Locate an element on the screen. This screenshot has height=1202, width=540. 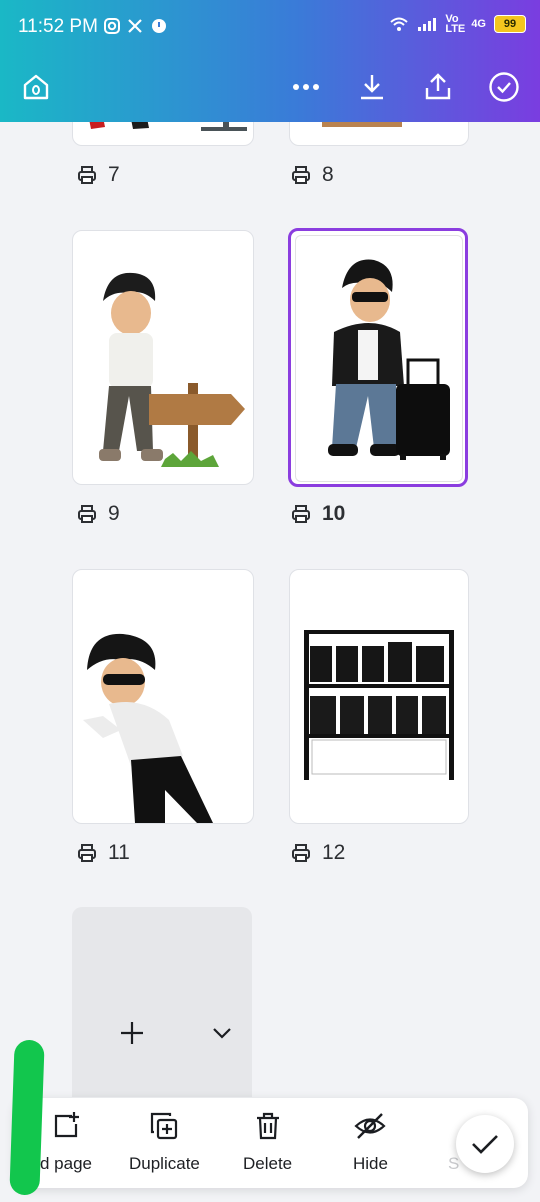
share-button is located at coordinates (438, 87).